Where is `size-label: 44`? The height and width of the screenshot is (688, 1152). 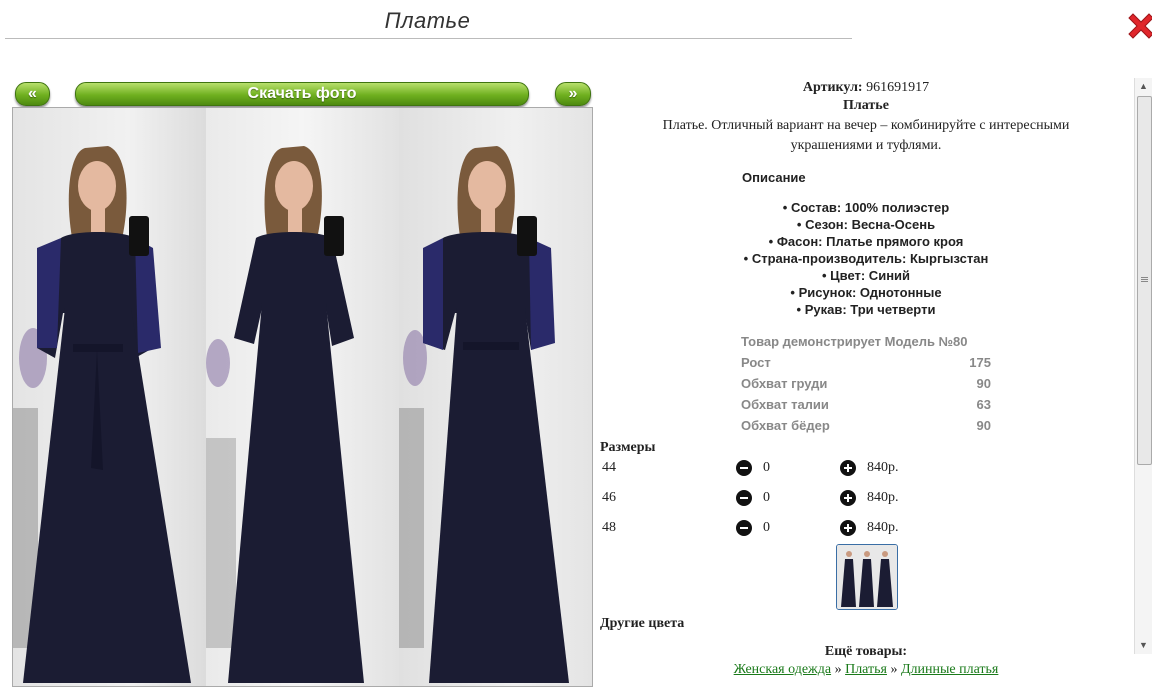
size-label: 44 is located at coordinates (609, 467).